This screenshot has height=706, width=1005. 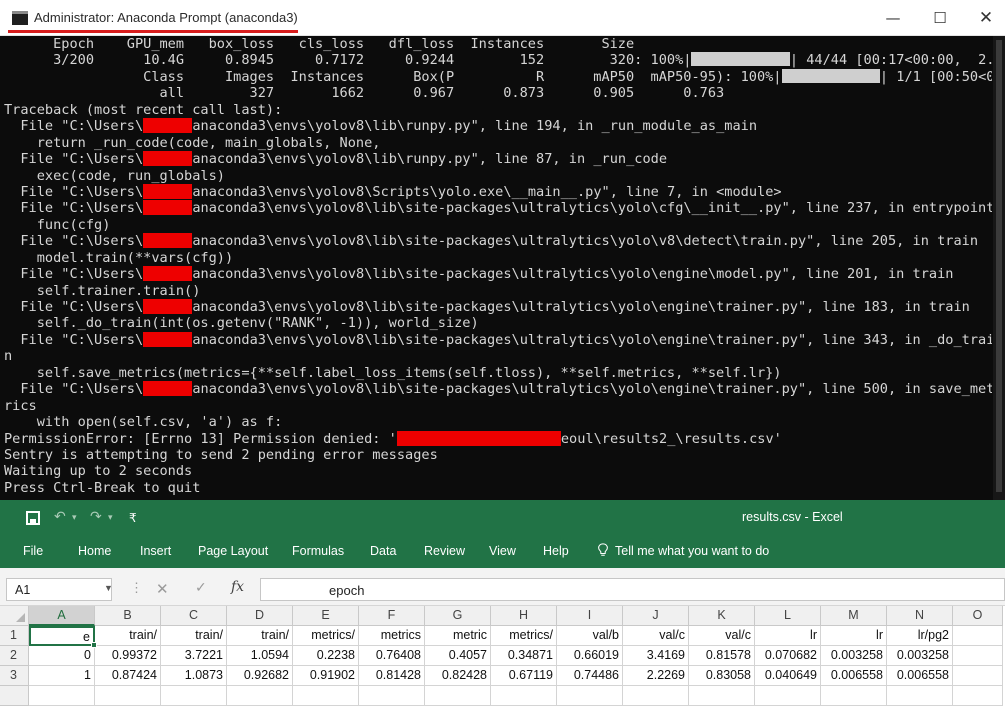 What do you see at coordinates (984, 18) in the screenshot?
I see `close-button: ✕` at bounding box center [984, 18].